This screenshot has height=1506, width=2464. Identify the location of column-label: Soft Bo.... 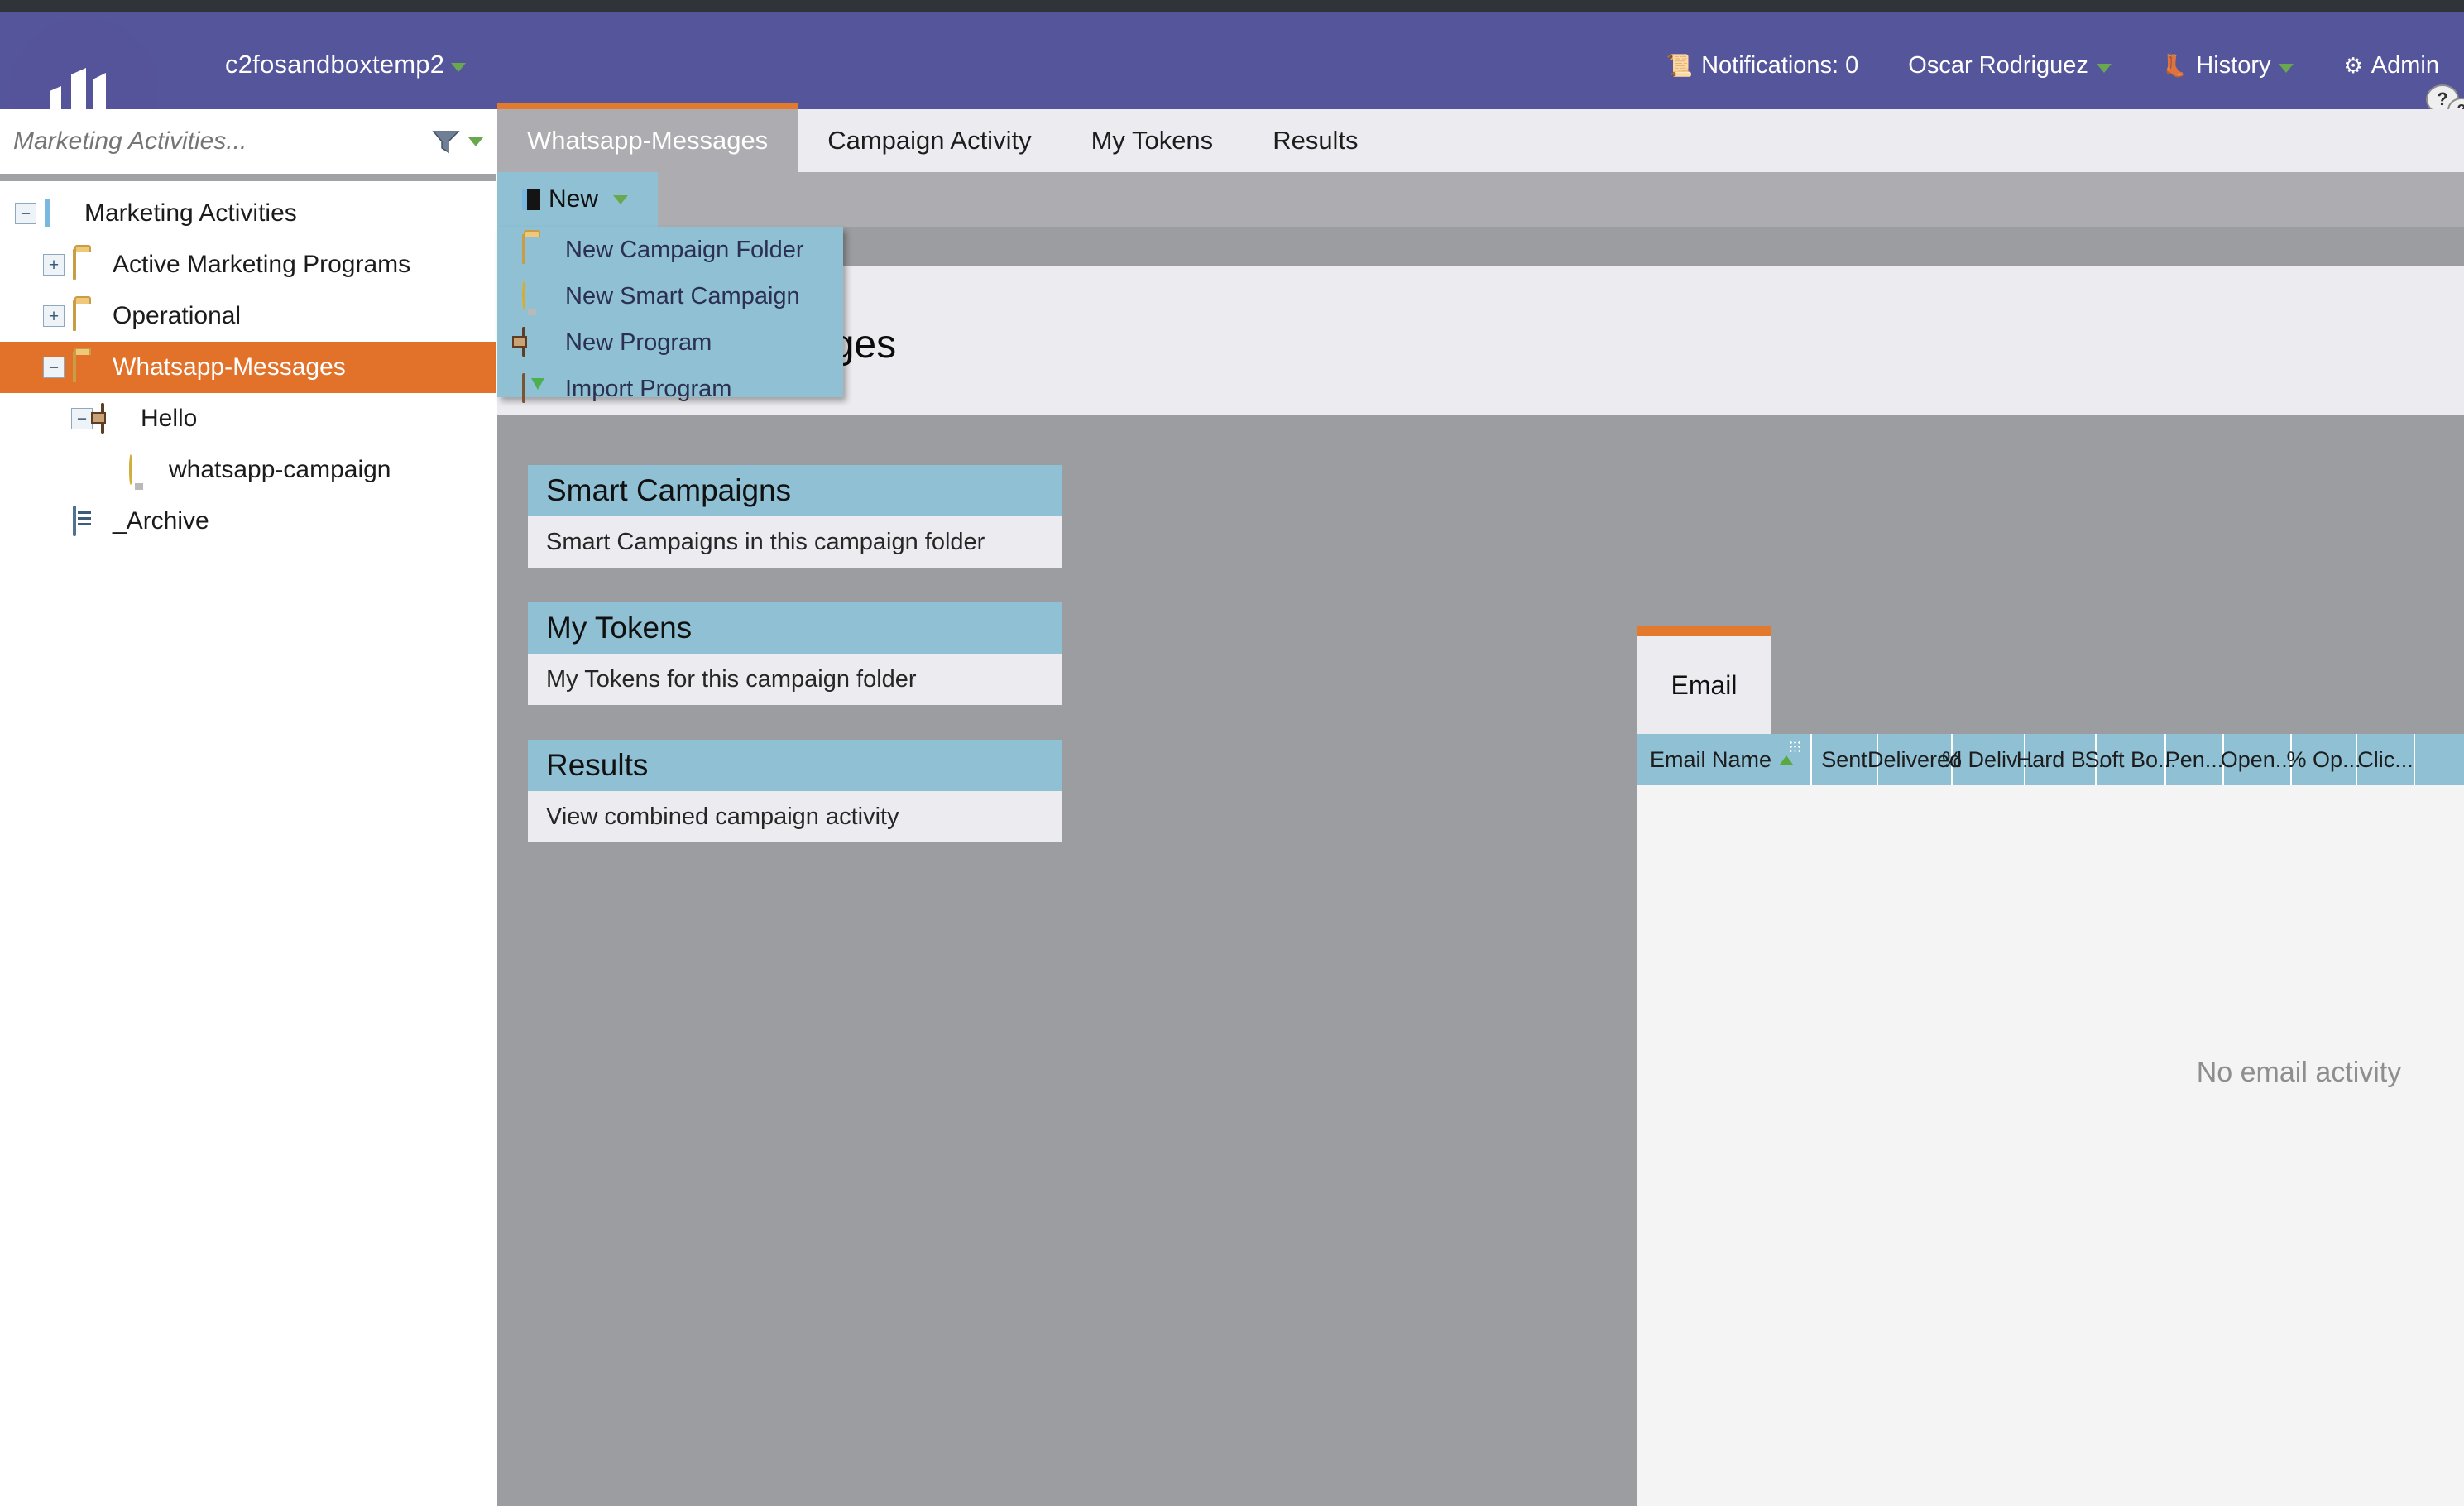
(2130, 759).